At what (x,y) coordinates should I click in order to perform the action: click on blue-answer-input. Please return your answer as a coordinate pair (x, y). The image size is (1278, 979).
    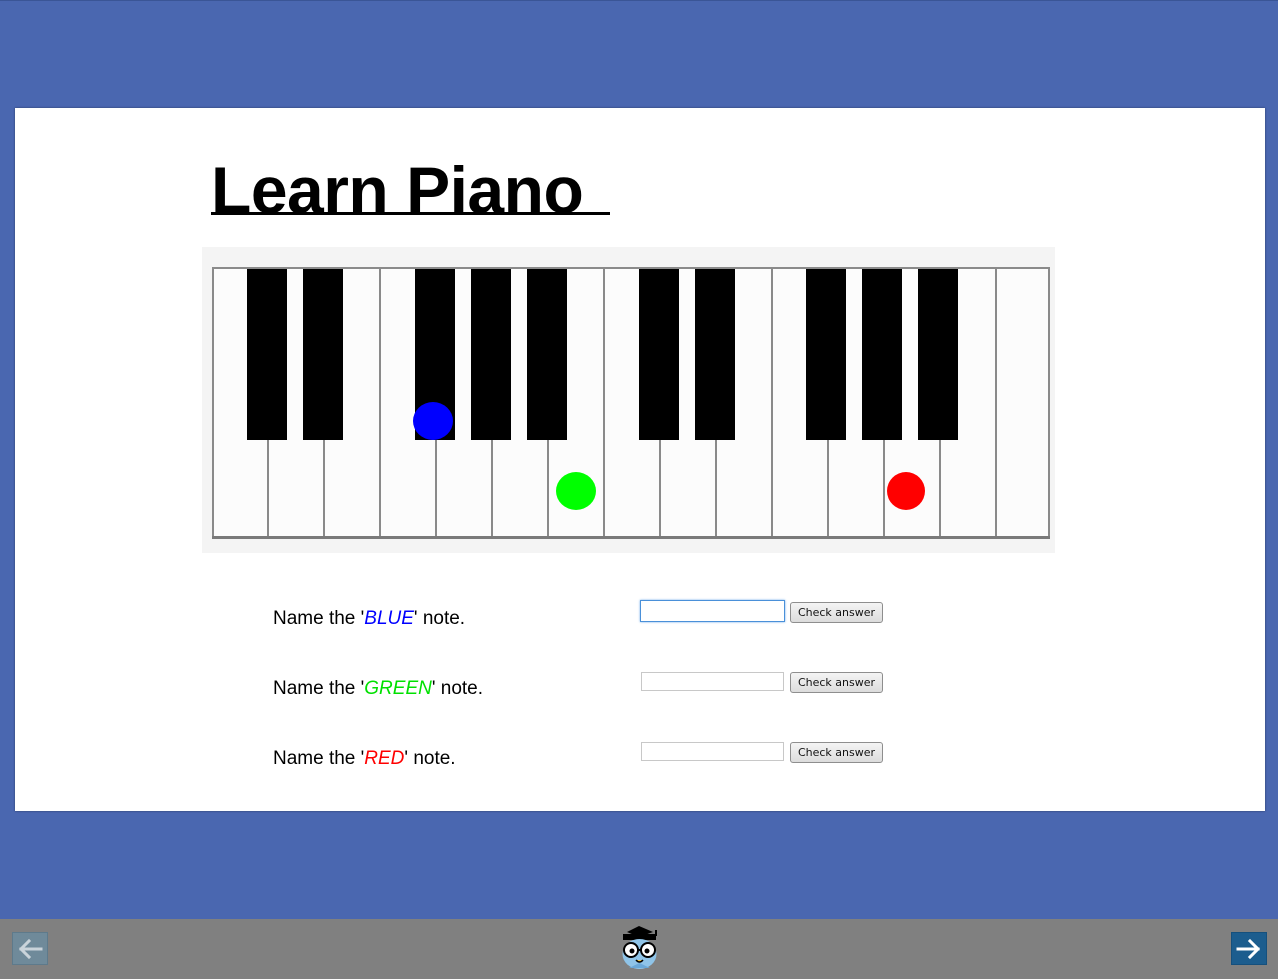
    Looking at the image, I should click on (712, 611).